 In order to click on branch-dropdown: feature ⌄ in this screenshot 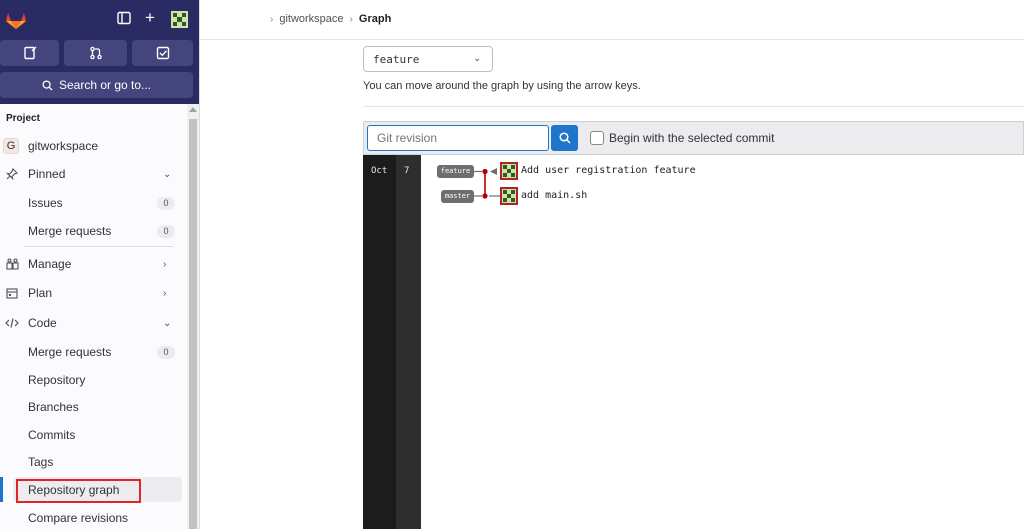, I will do `click(428, 59)`.